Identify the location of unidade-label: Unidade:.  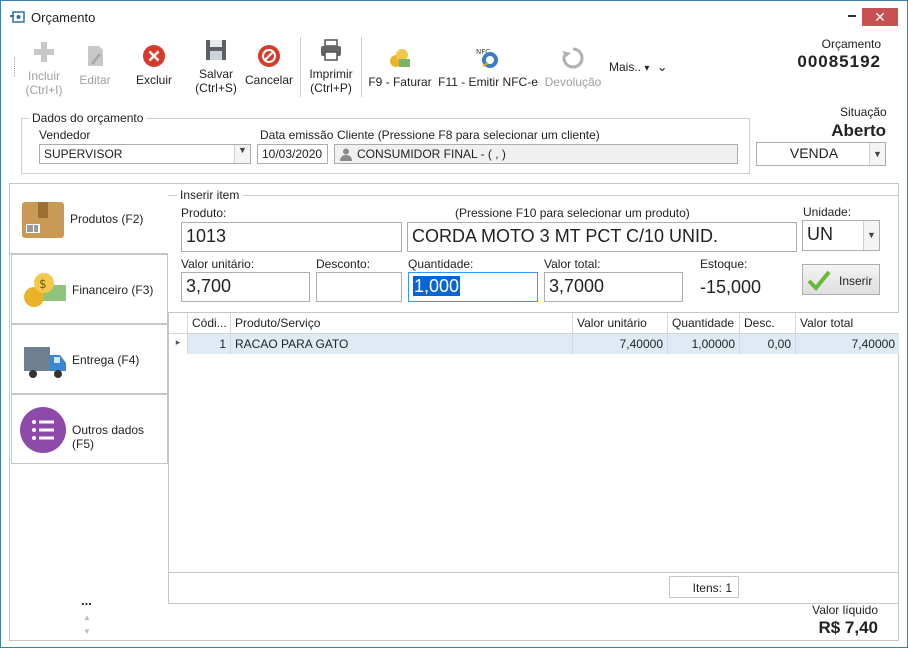
(827, 212).